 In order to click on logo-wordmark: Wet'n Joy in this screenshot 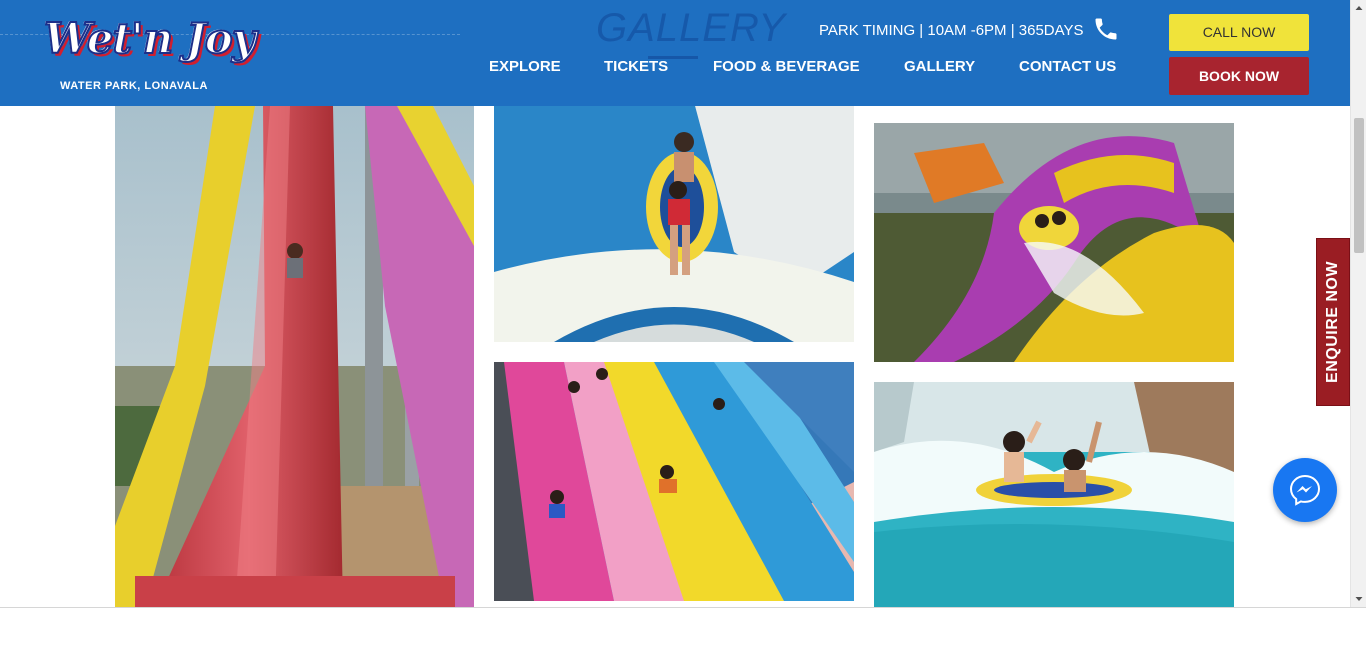, I will do `click(150, 38)`.